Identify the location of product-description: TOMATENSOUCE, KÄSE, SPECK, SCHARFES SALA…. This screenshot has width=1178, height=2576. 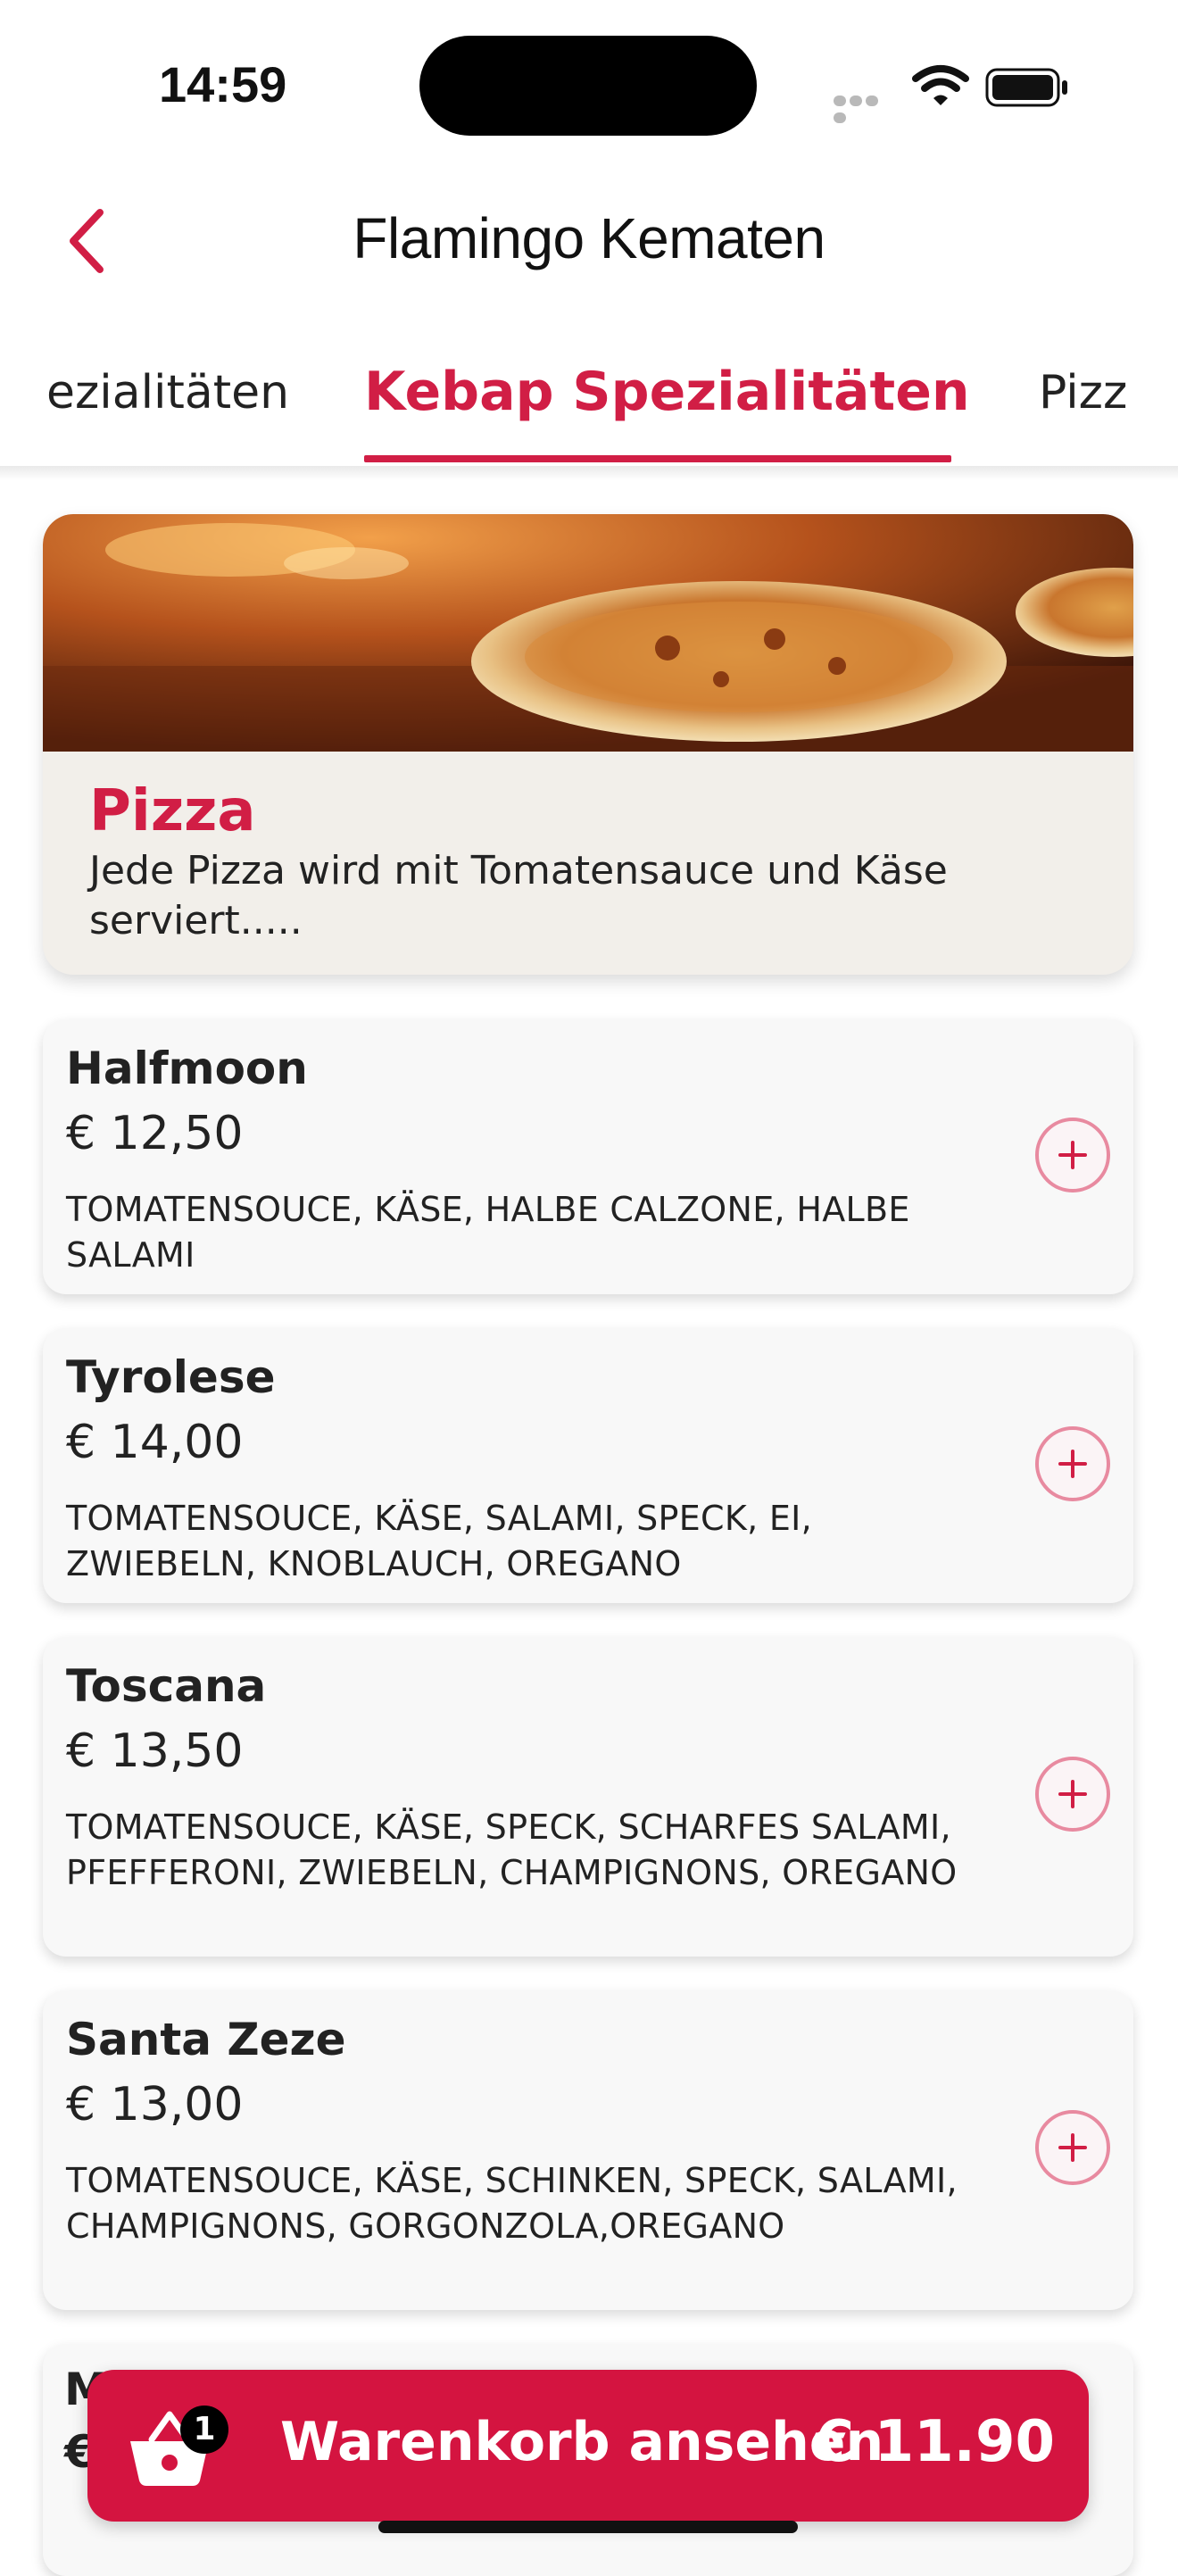
(512, 1850).